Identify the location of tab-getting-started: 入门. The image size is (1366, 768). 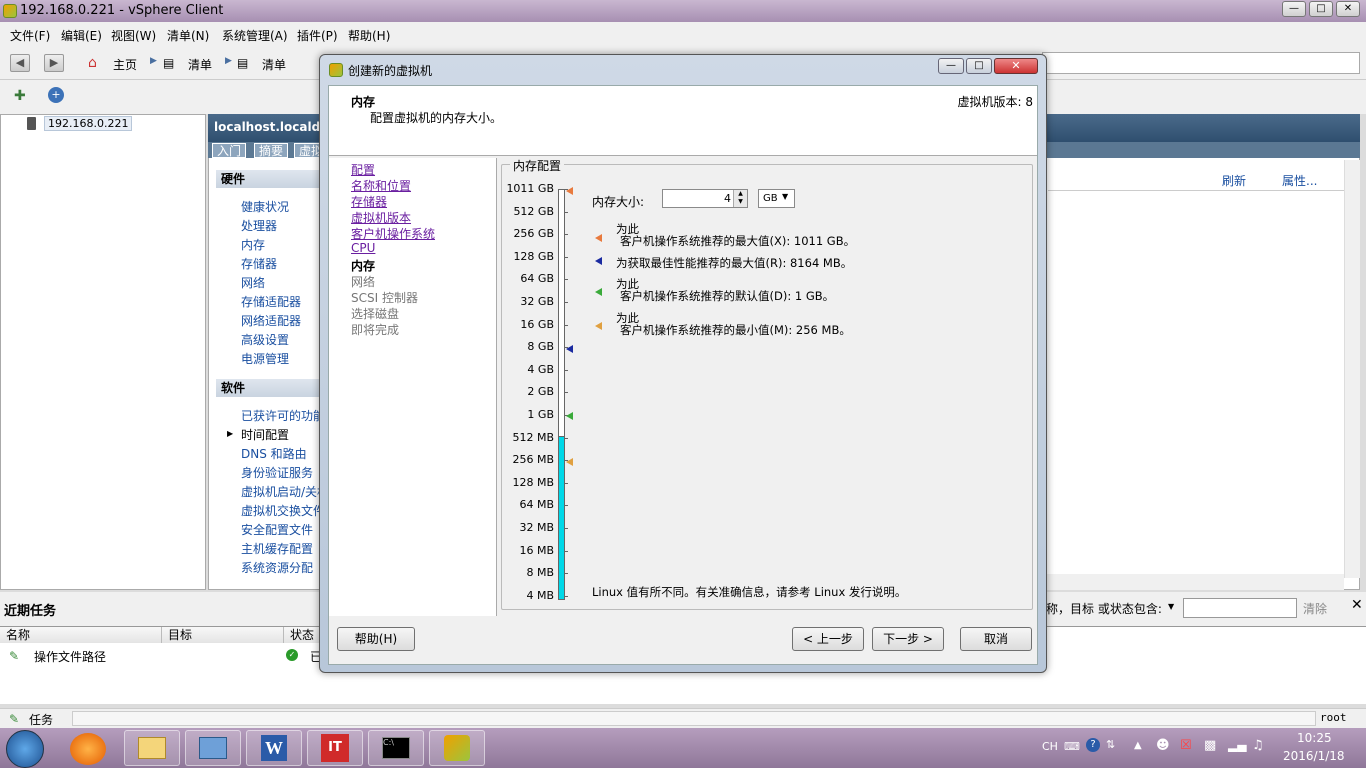
(229, 150).